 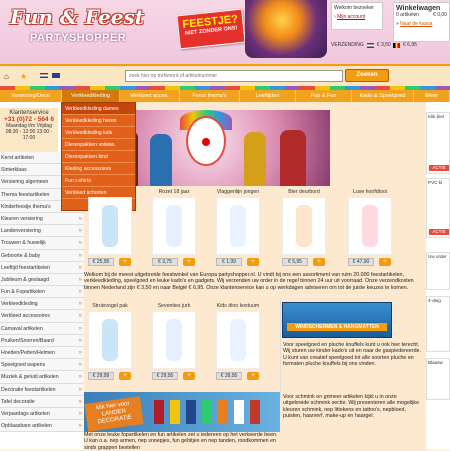 I want to click on product-card: Vlaggenlijn jongen € 1,99 +, so click(x=238, y=227).